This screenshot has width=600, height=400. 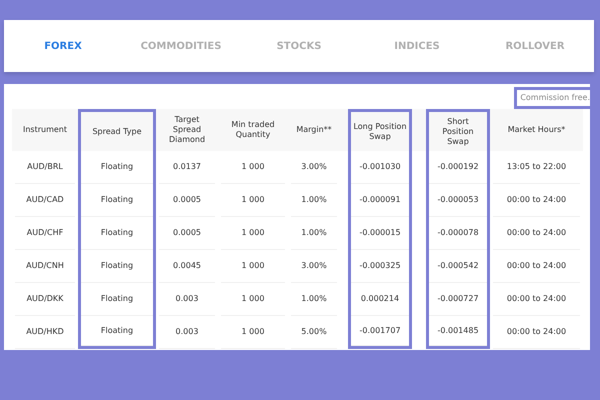 I want to click on column-header: Short Position Swap, so click(x=458, y=132).